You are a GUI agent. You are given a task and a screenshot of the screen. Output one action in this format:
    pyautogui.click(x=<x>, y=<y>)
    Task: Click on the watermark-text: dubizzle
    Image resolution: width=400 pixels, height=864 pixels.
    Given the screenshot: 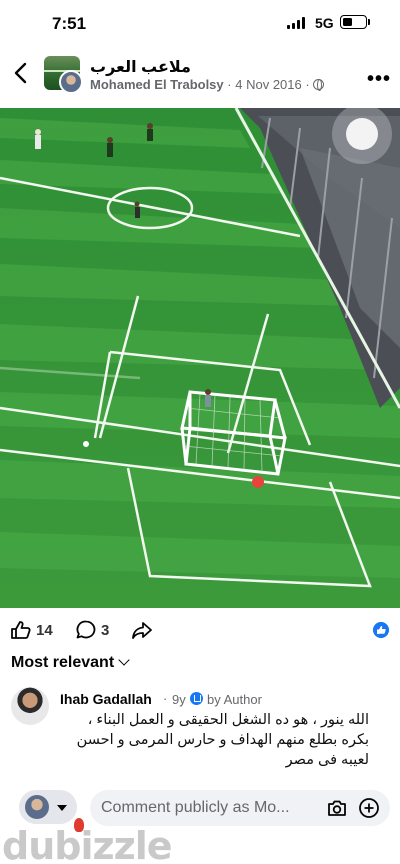 What is the action you would take?
    pyautogui.click(x=87, y=844)
    